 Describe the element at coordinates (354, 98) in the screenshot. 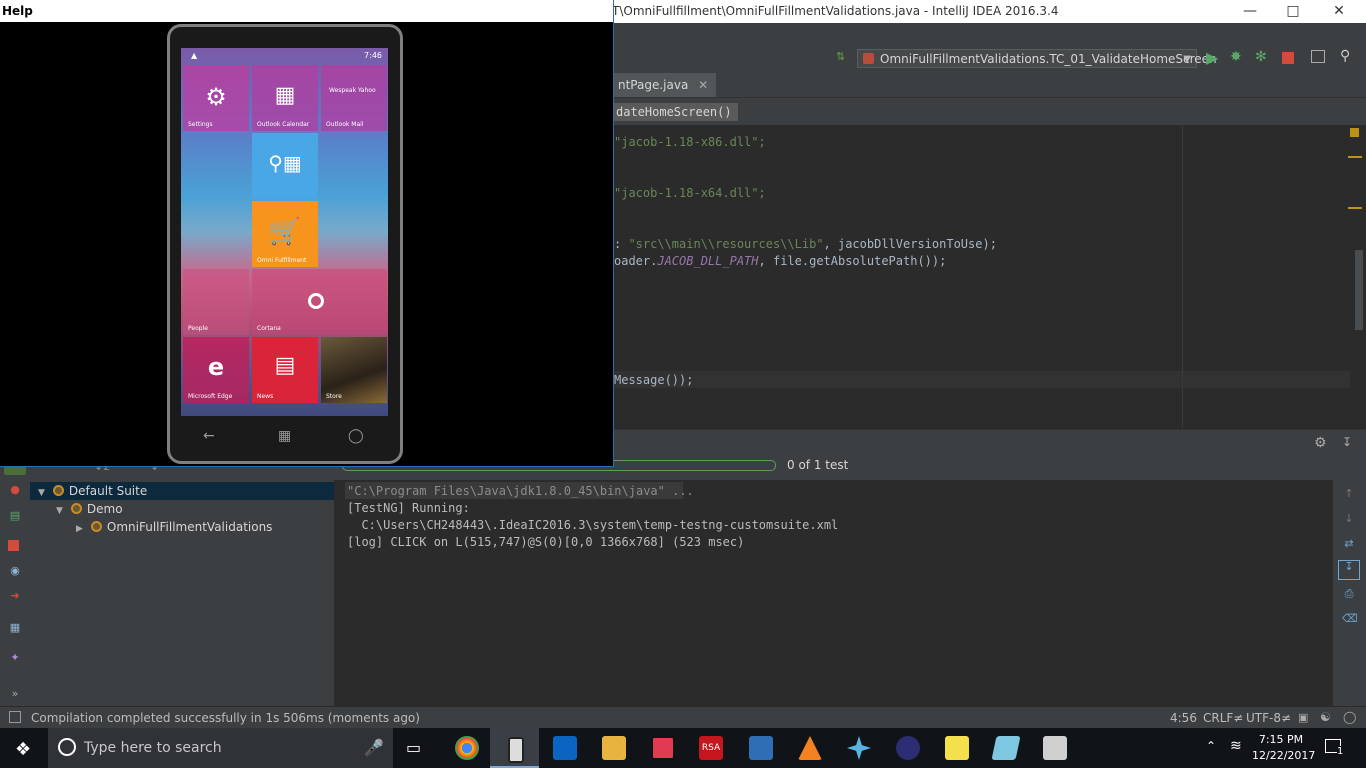

I see `tile-outlook-mail: Wespeak Yahoo Outlook Mail` at that location.